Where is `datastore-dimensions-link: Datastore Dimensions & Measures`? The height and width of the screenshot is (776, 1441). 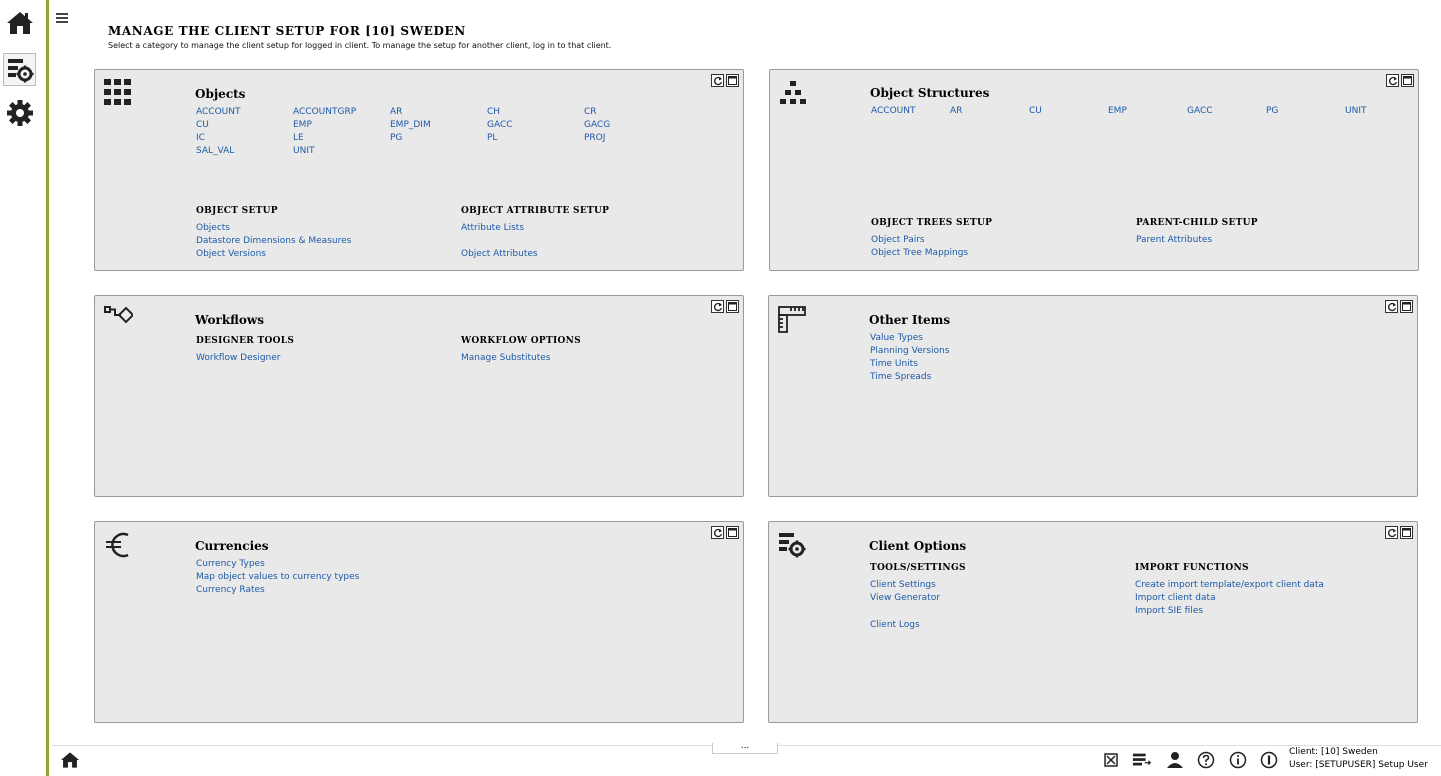 datastore-dimensions-link: Datastore Dimensions & Measures is located at coordinates (273, 241).